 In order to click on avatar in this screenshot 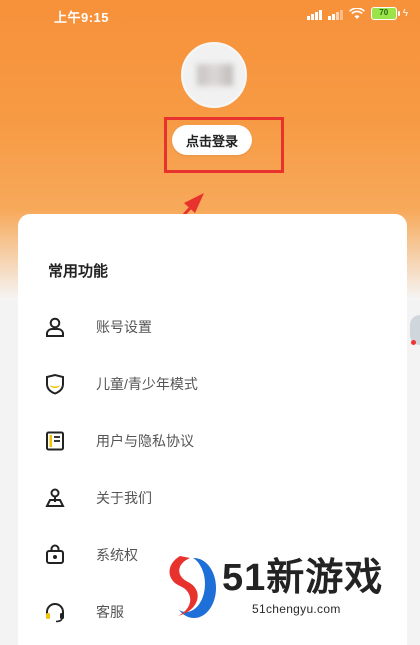, I will do `click(214, 75)`.